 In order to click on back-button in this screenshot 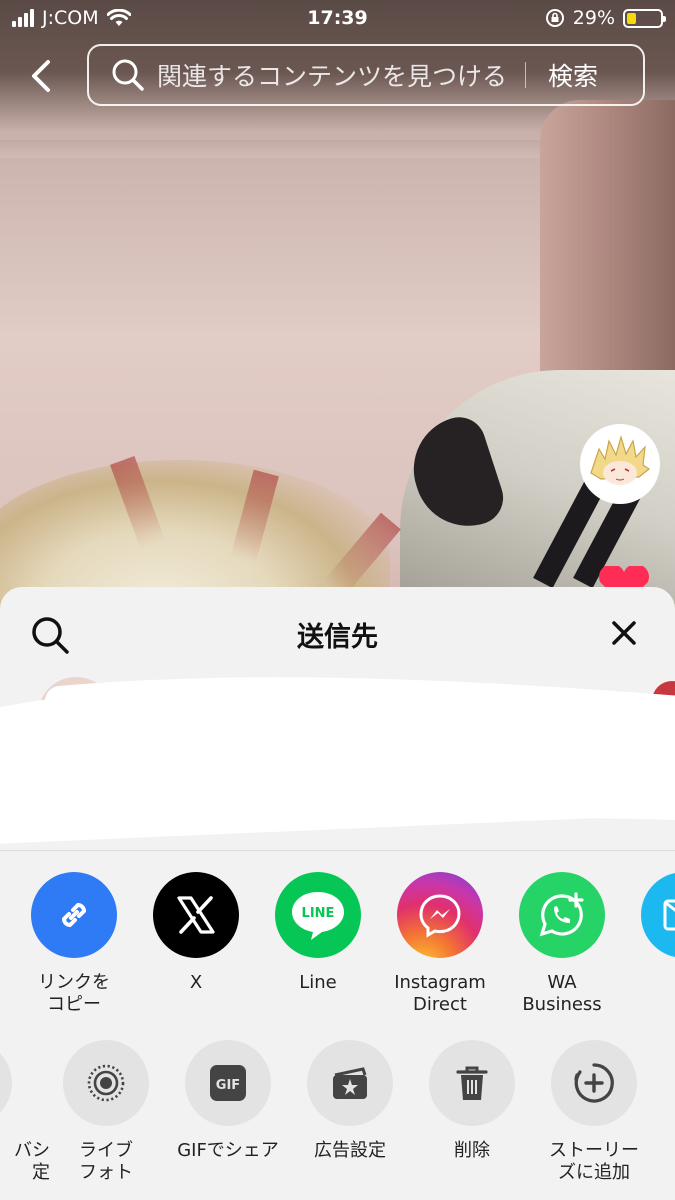, I will do `click(41, 76)`.